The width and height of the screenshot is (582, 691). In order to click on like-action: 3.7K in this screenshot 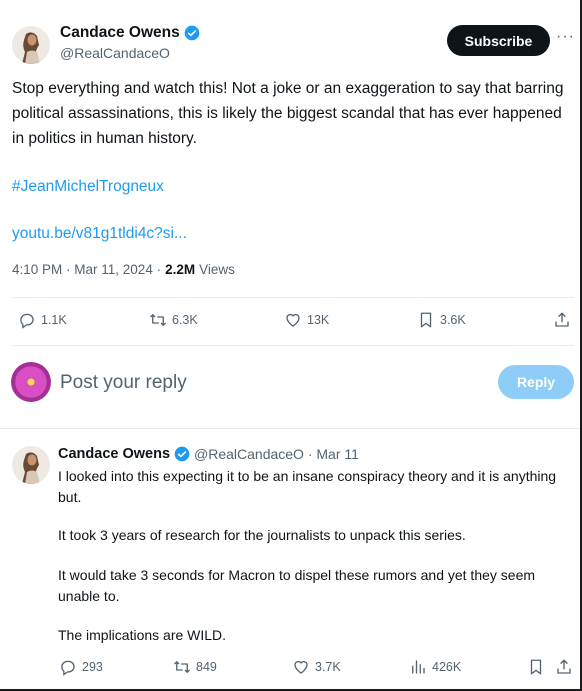, I will do `click(316, 667)`.